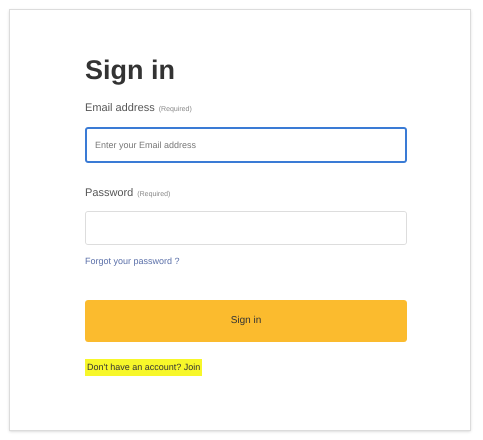  I want to click on field-label: Email address, so click(120, 108).